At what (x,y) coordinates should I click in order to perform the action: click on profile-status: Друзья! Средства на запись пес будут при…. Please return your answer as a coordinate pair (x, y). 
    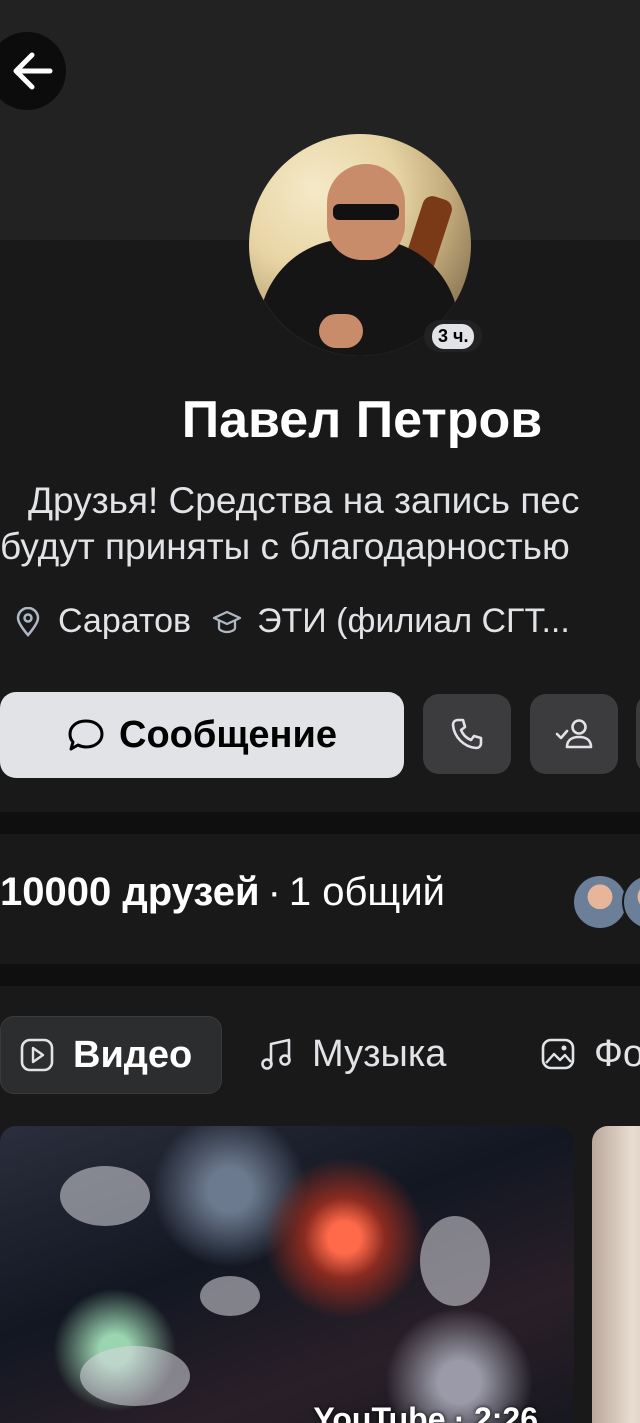
    Looking at the image, I should click on (320, 524).